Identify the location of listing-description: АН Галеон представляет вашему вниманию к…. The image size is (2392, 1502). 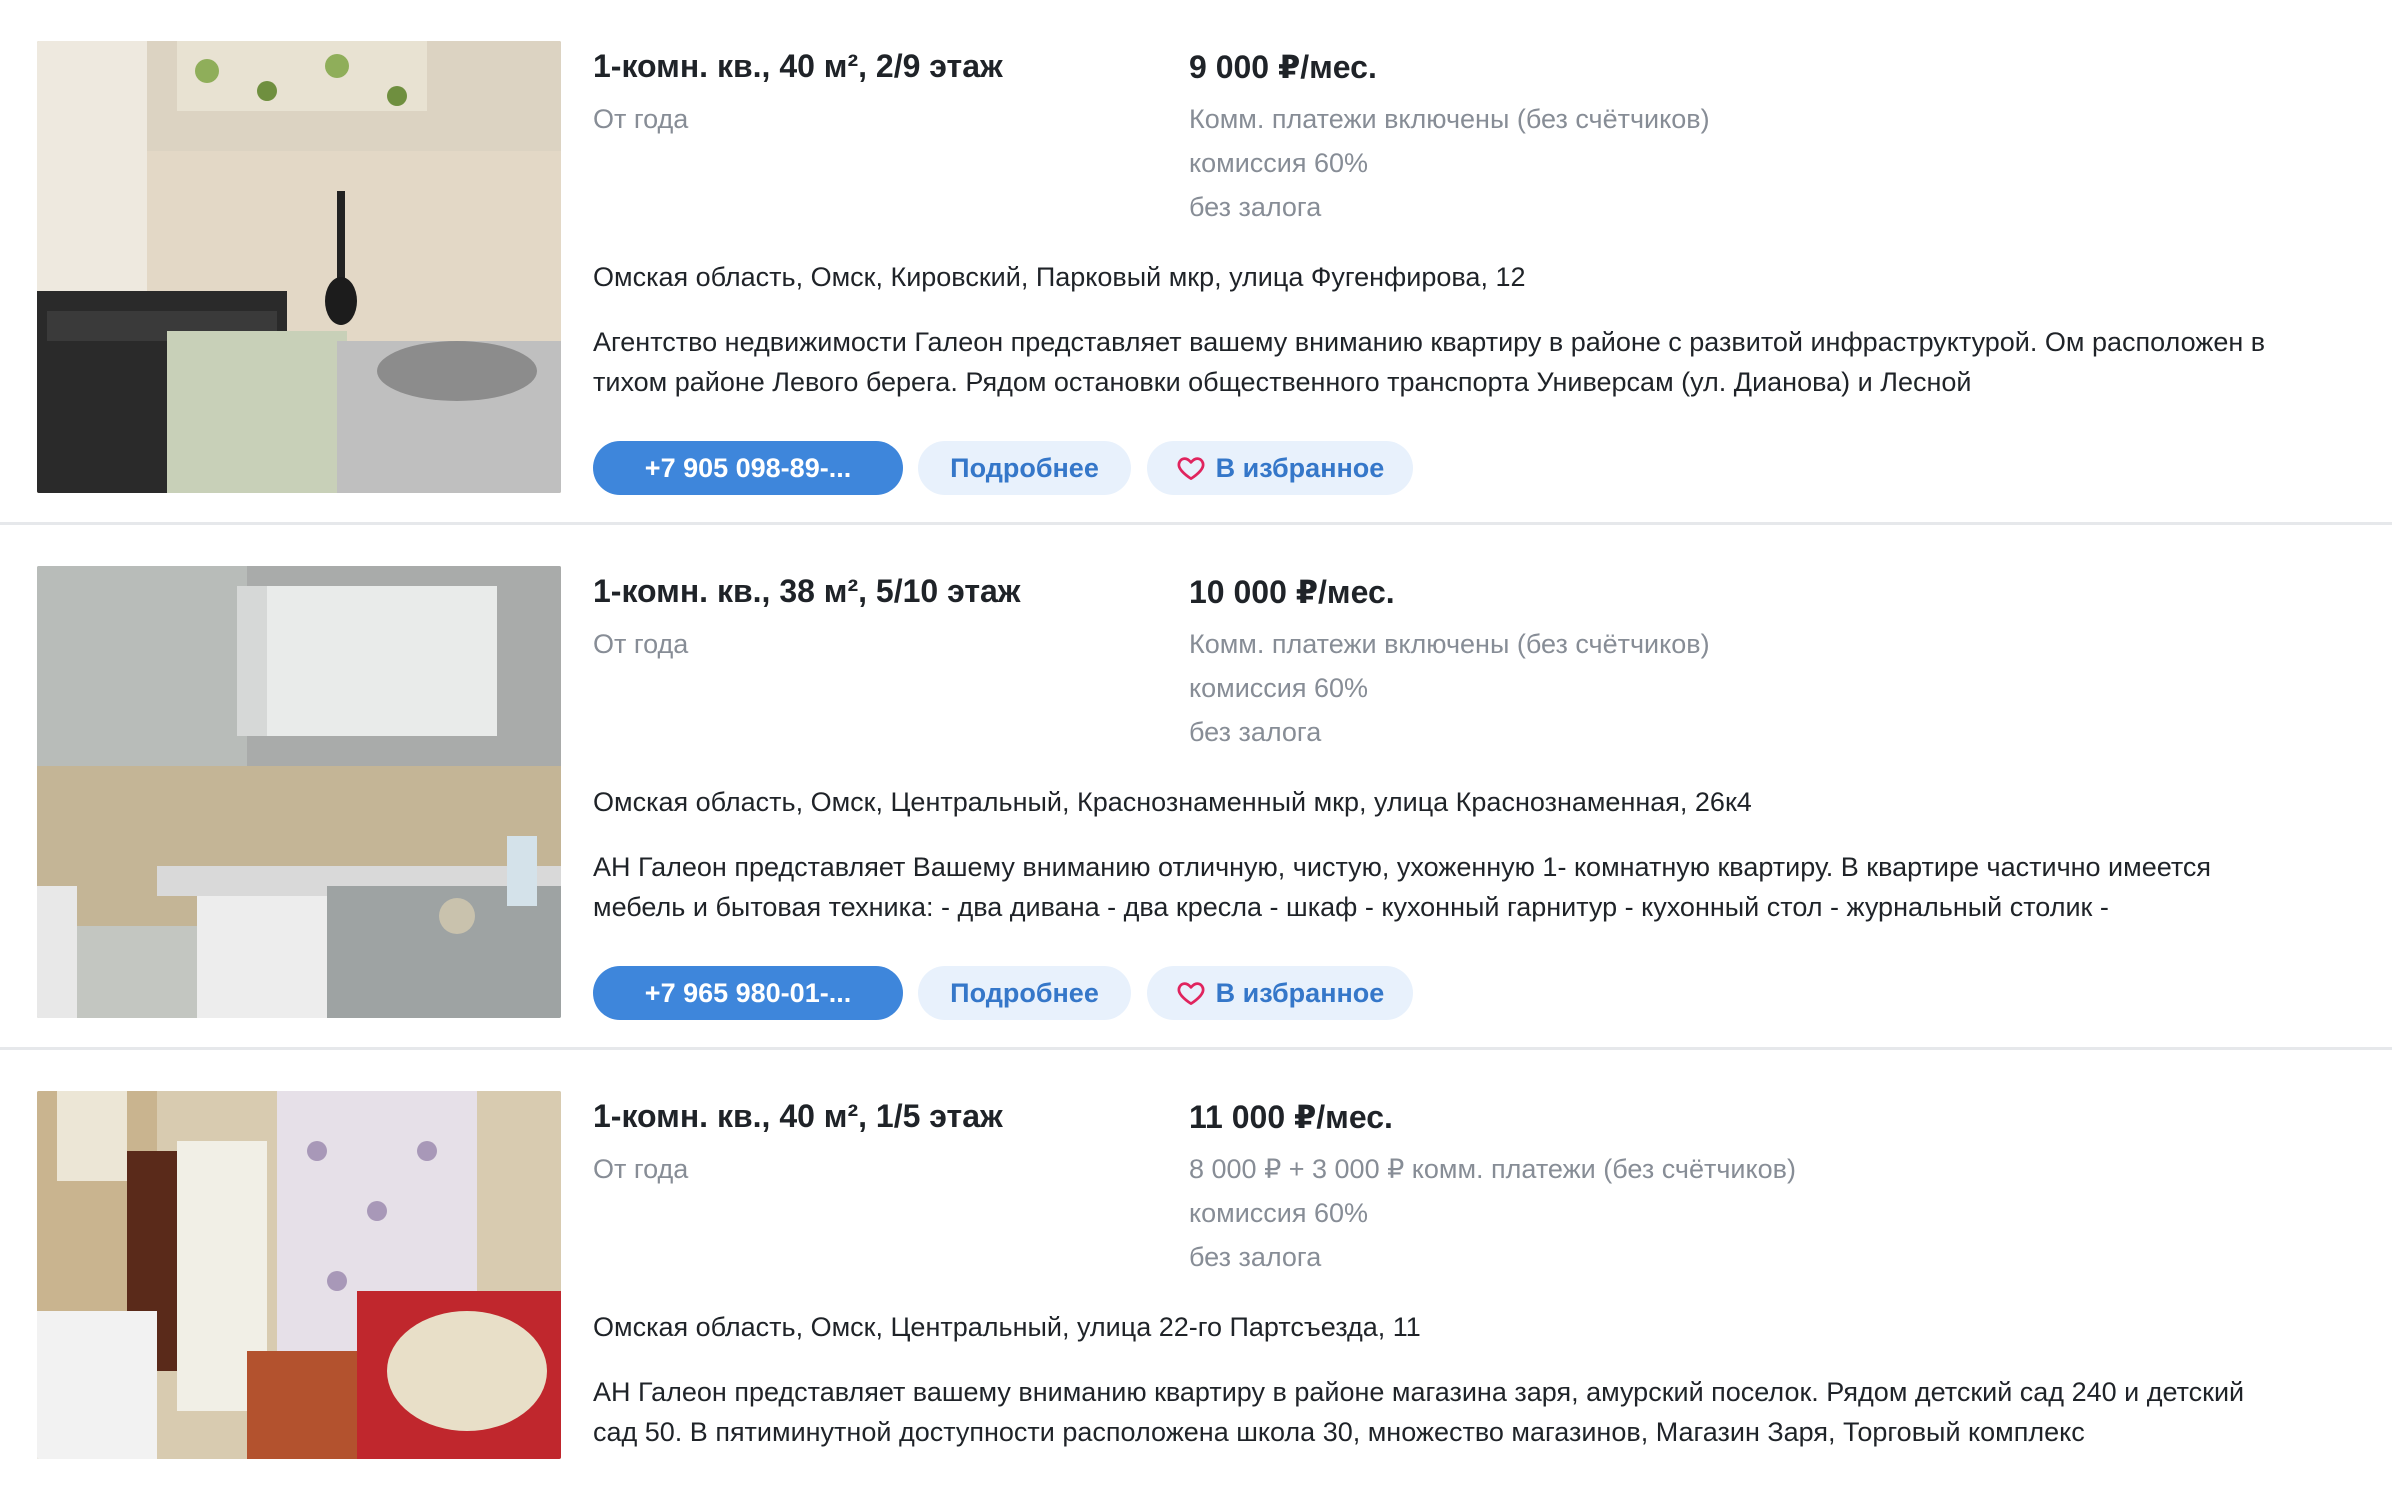
(1419, 1412).